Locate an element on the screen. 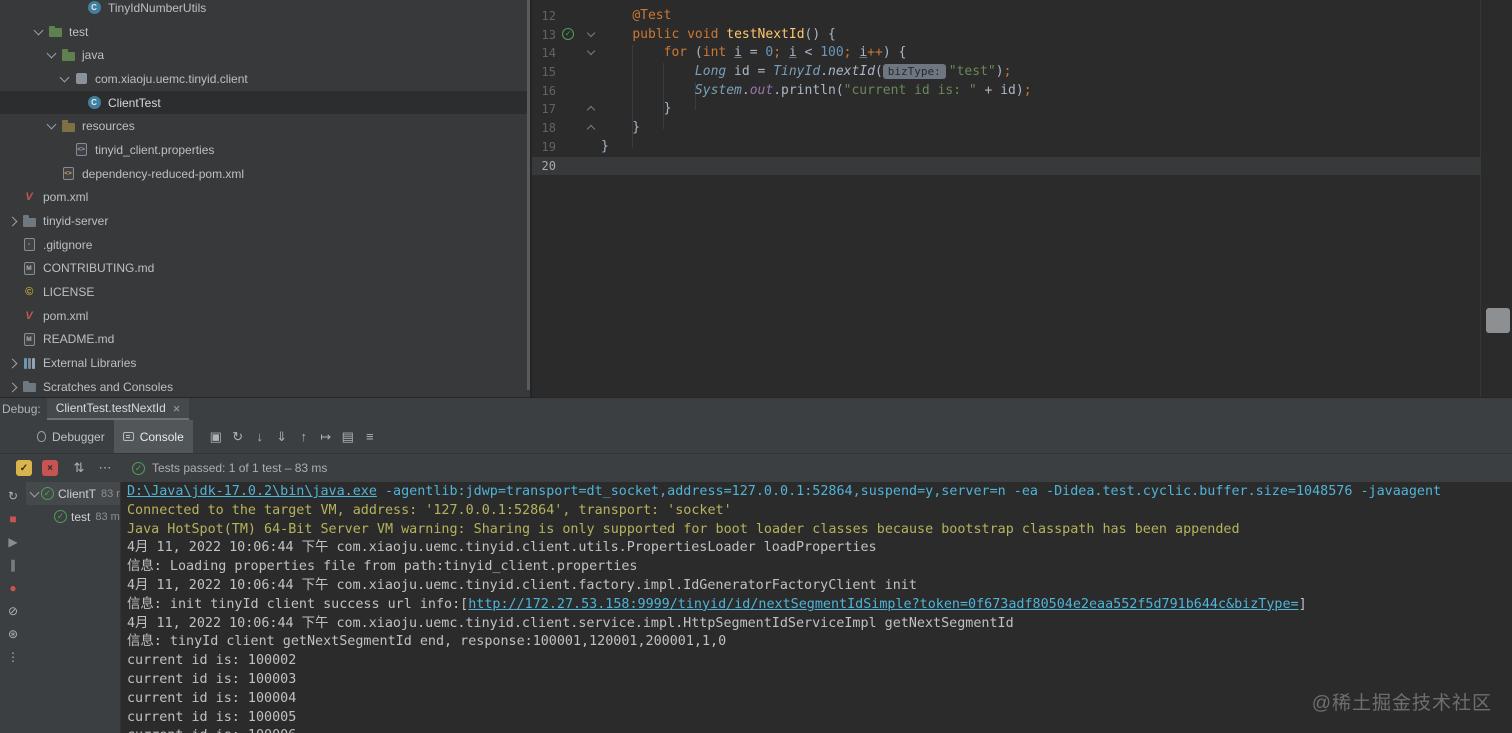  tree-item-label: .gitignore is located at coordinates (68, 244).